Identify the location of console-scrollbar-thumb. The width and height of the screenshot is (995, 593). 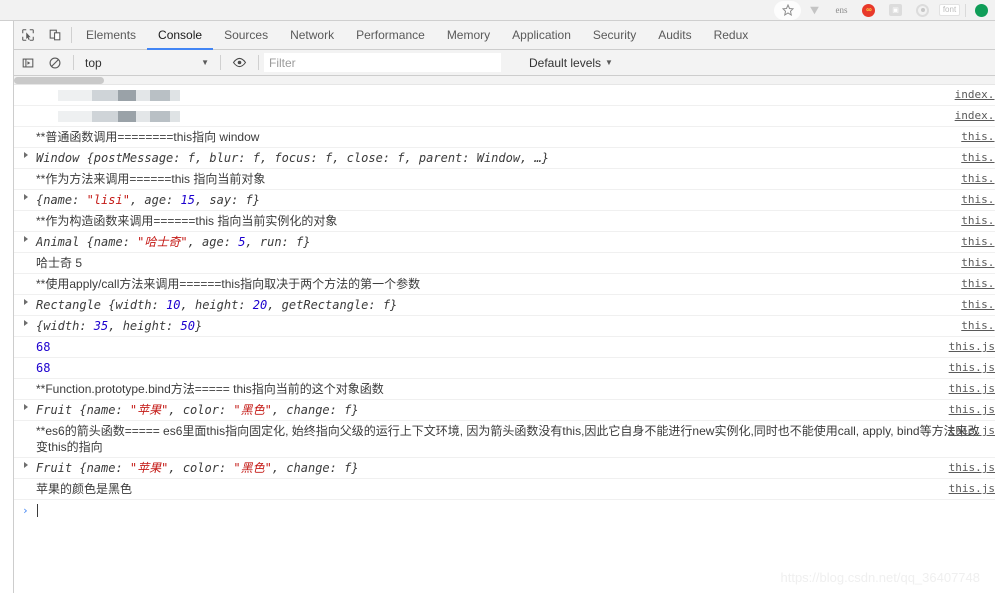
(59, 80).